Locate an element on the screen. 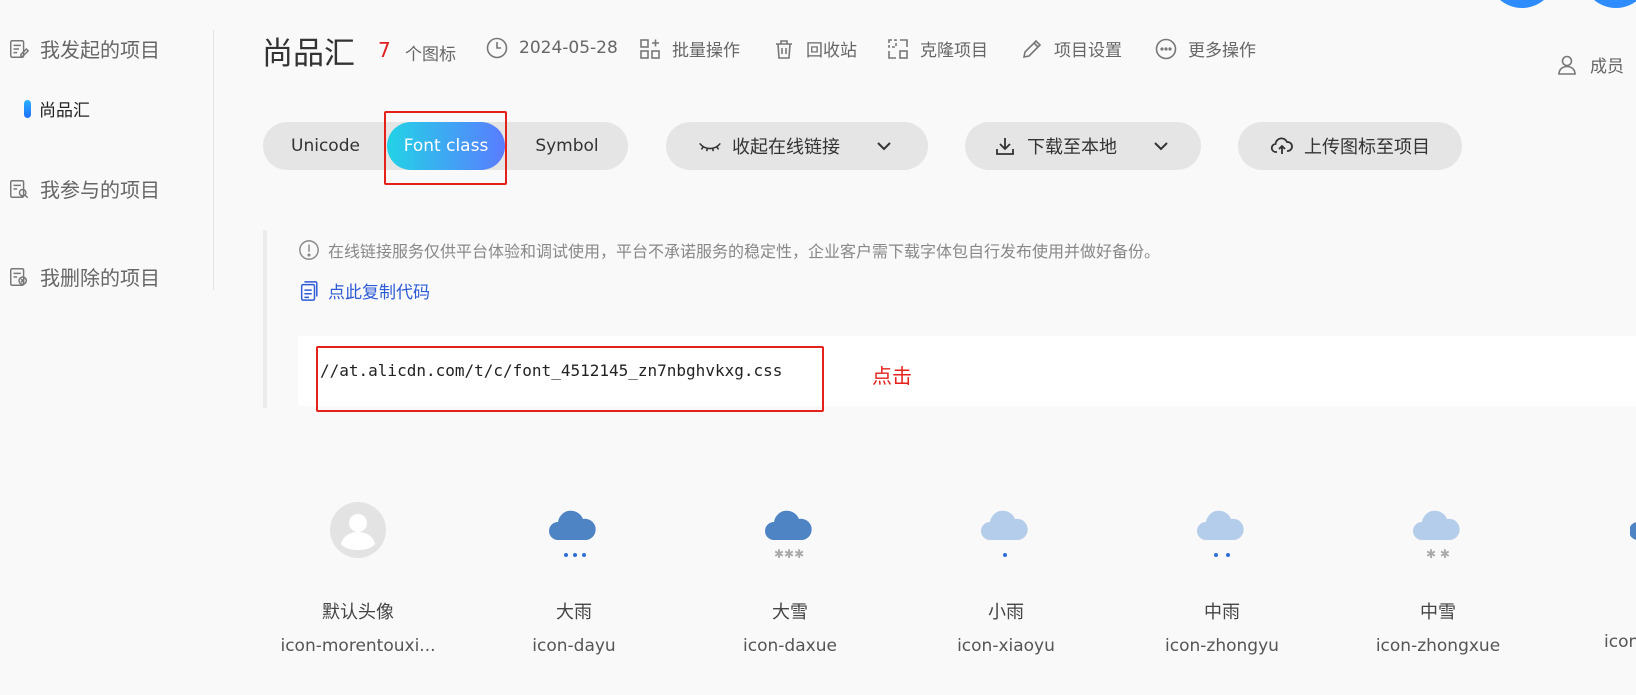 This screenshot has width=1636, height=695. icon-count: 7 is located at coordinates (384, 50).